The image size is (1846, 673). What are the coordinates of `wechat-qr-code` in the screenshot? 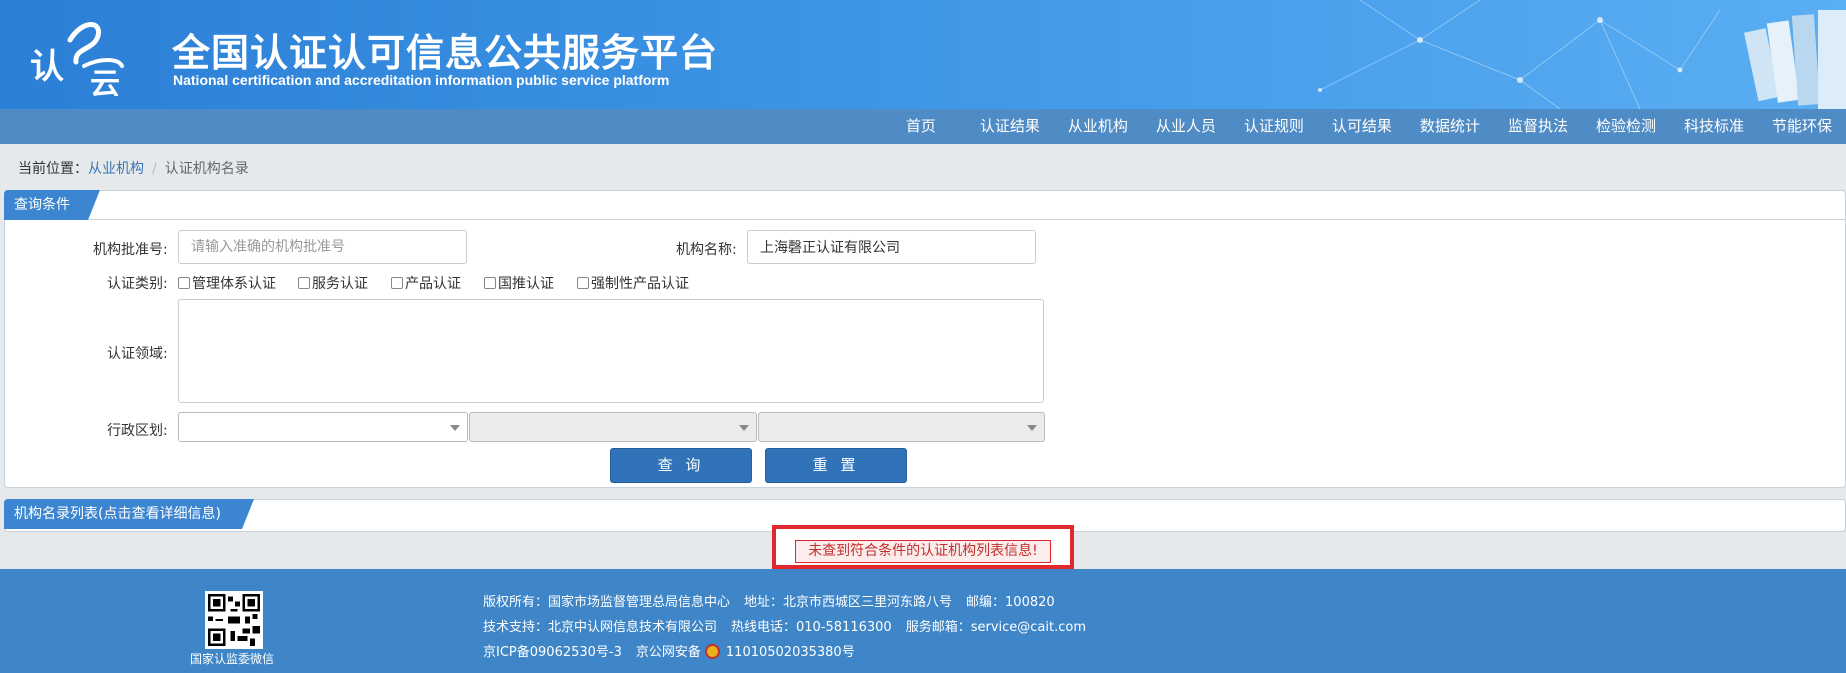 It's located at (234, 620).